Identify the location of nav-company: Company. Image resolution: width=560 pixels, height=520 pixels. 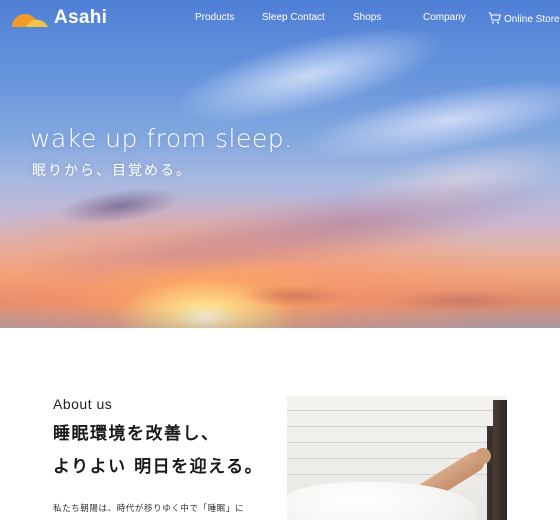
(444, 17).